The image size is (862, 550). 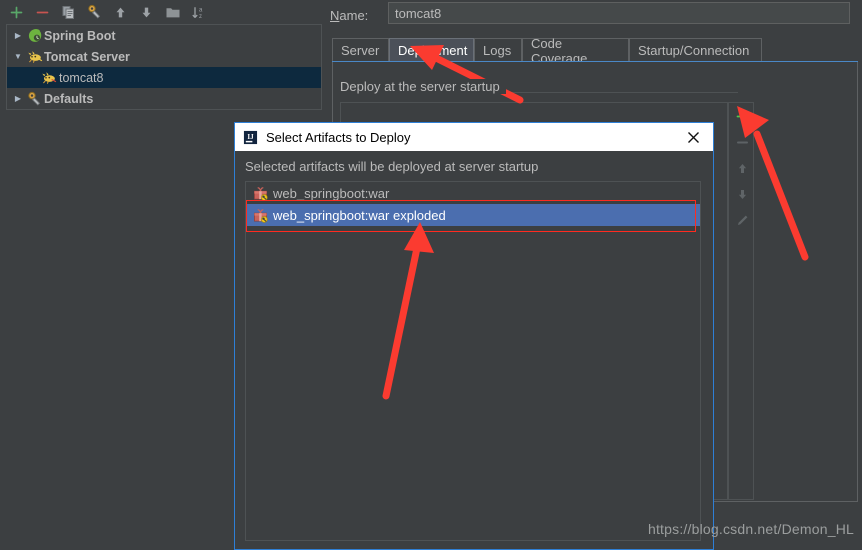 What do you see at coordinates (742, 194) in the screenshot?
I see `move-down-artifact-button` at bounding box center [742, 194].